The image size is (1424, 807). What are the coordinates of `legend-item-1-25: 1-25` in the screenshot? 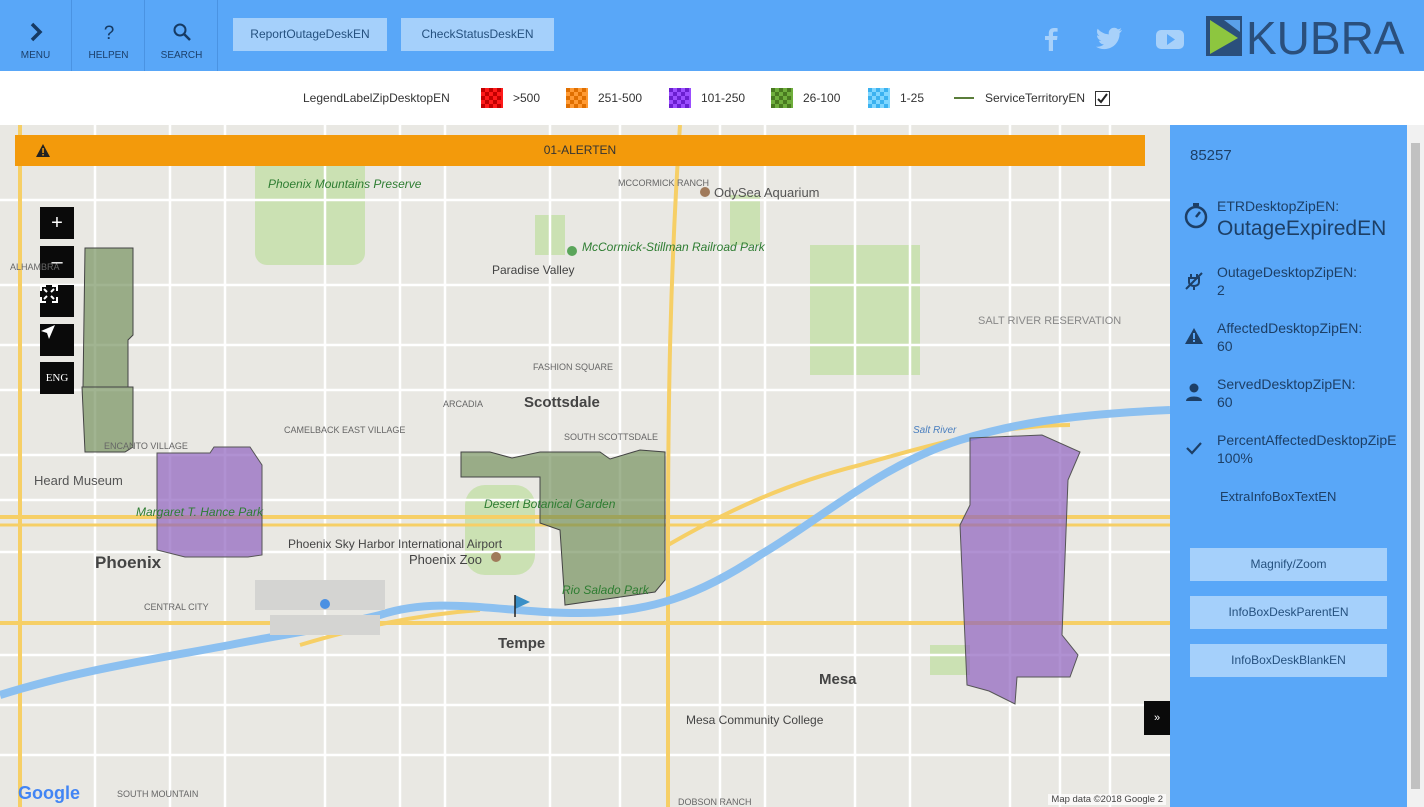 It's located at (896, 98).